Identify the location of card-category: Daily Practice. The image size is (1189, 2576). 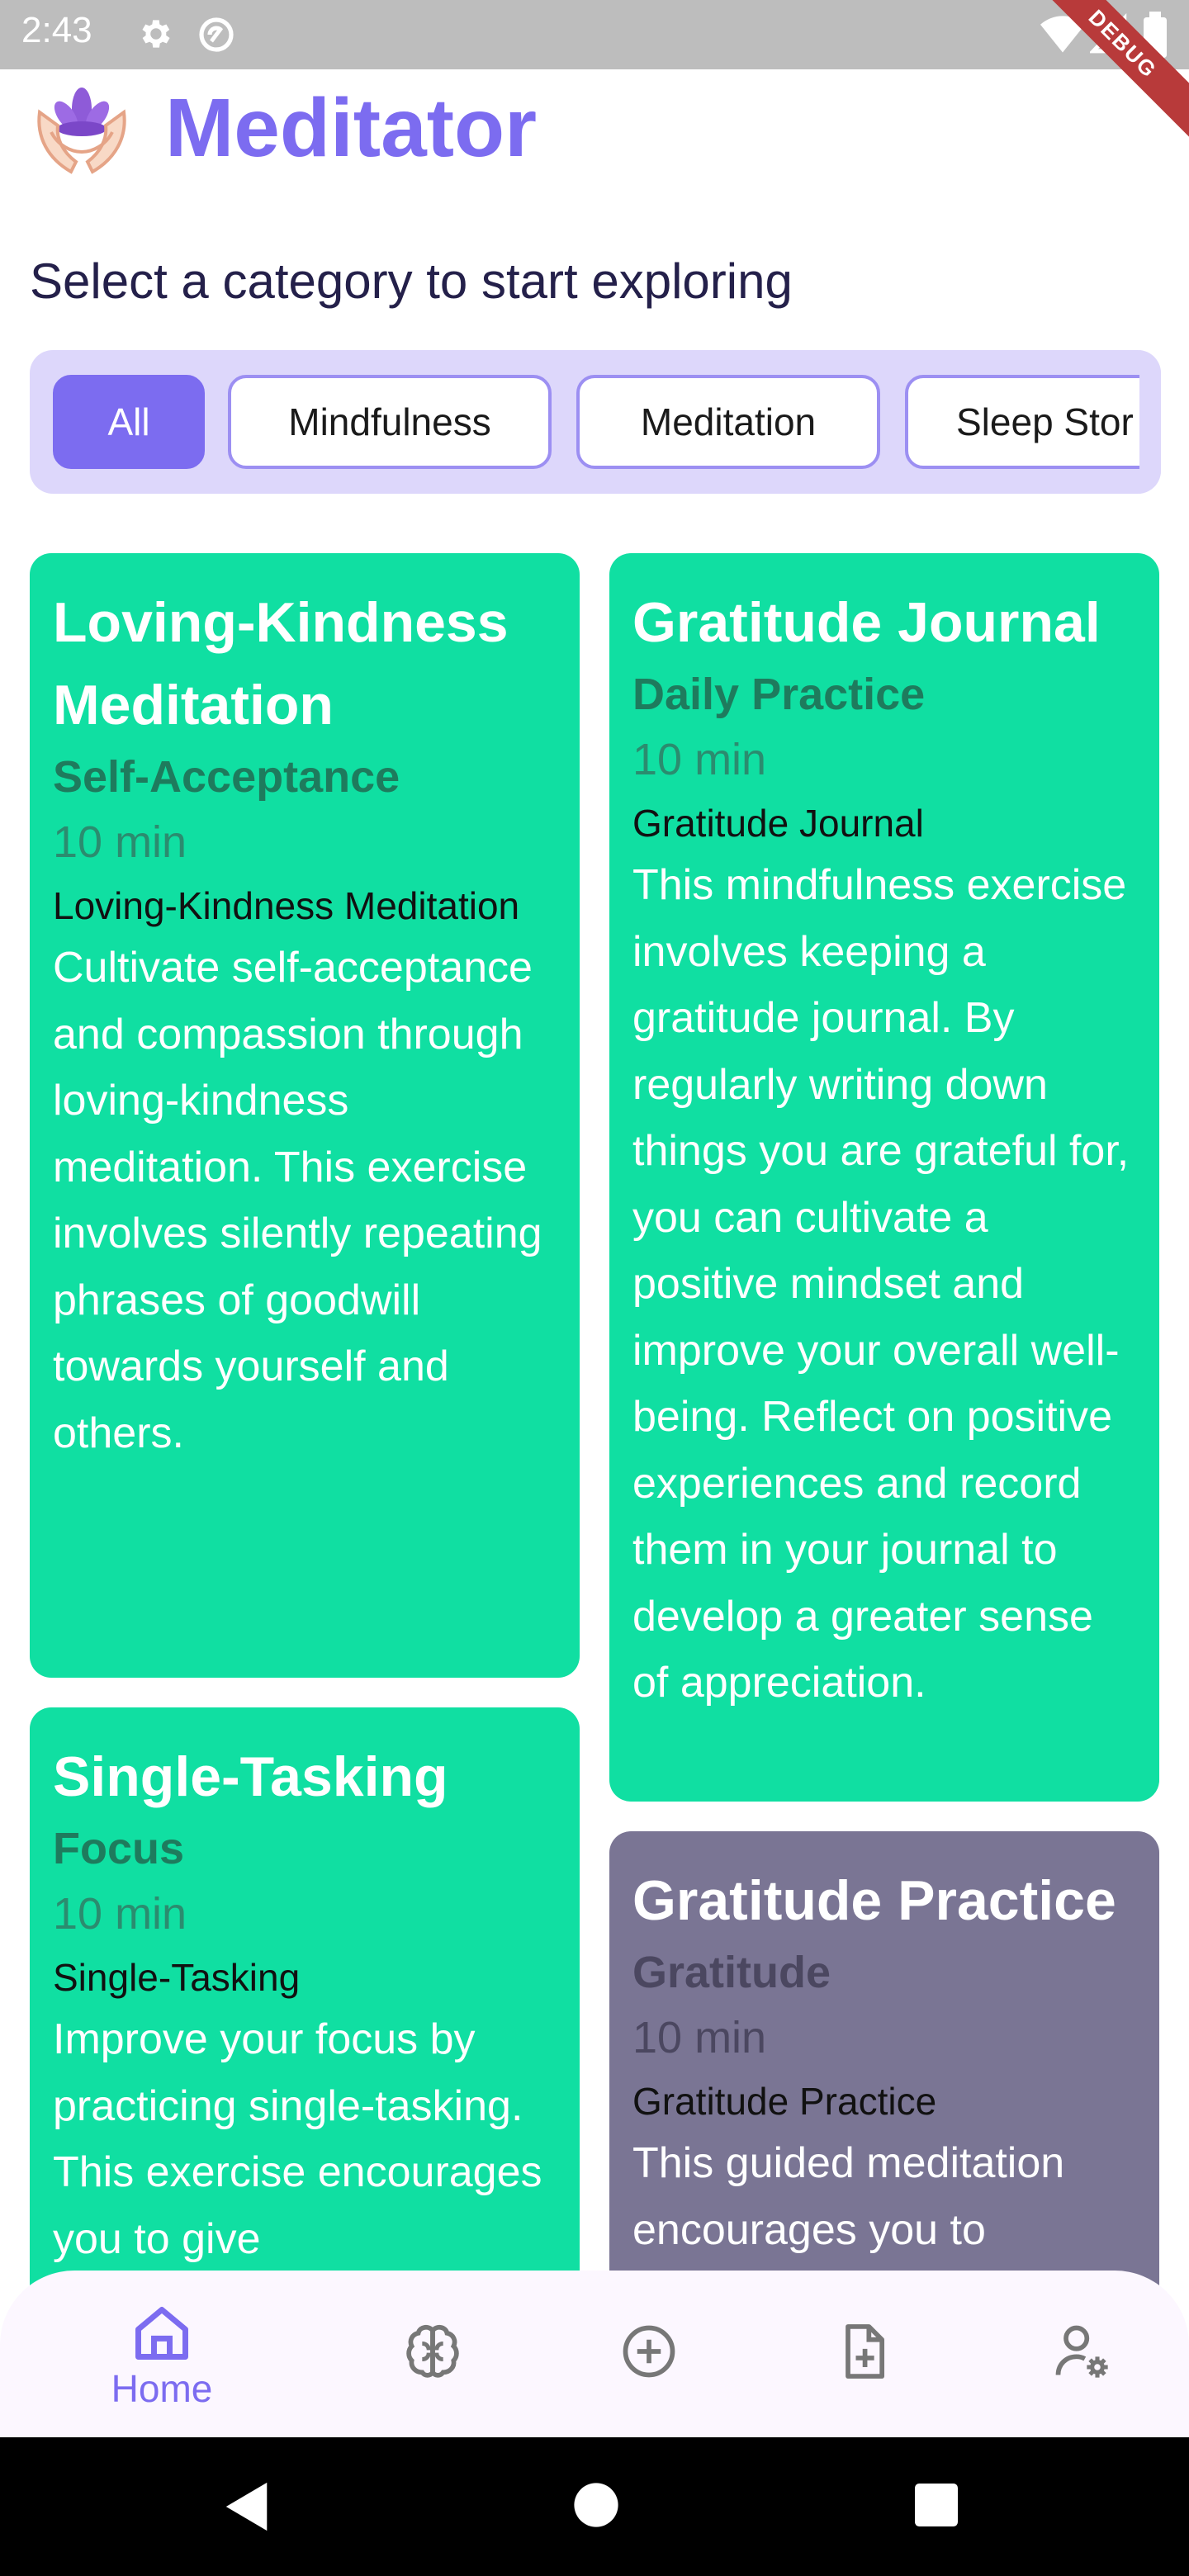
(779, 694).